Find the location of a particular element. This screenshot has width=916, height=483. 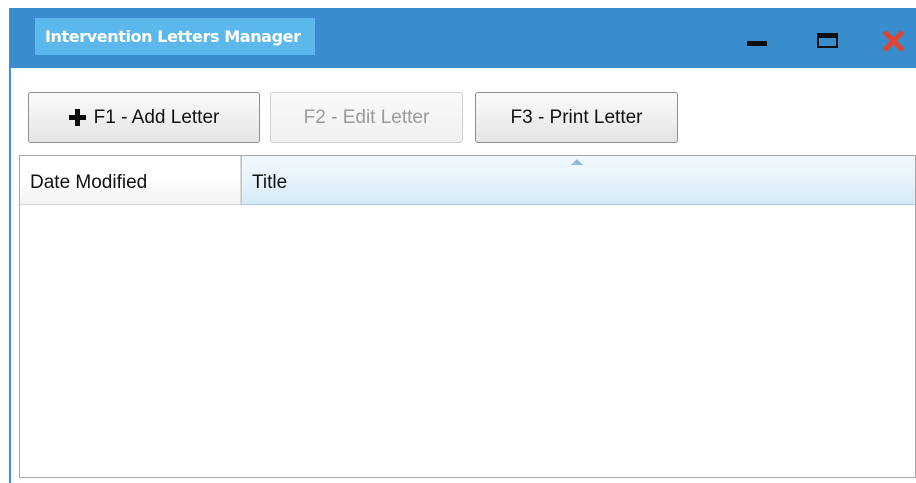

edit-letter-button: F2 - Edit Letter is located at coordinates (366, 117).